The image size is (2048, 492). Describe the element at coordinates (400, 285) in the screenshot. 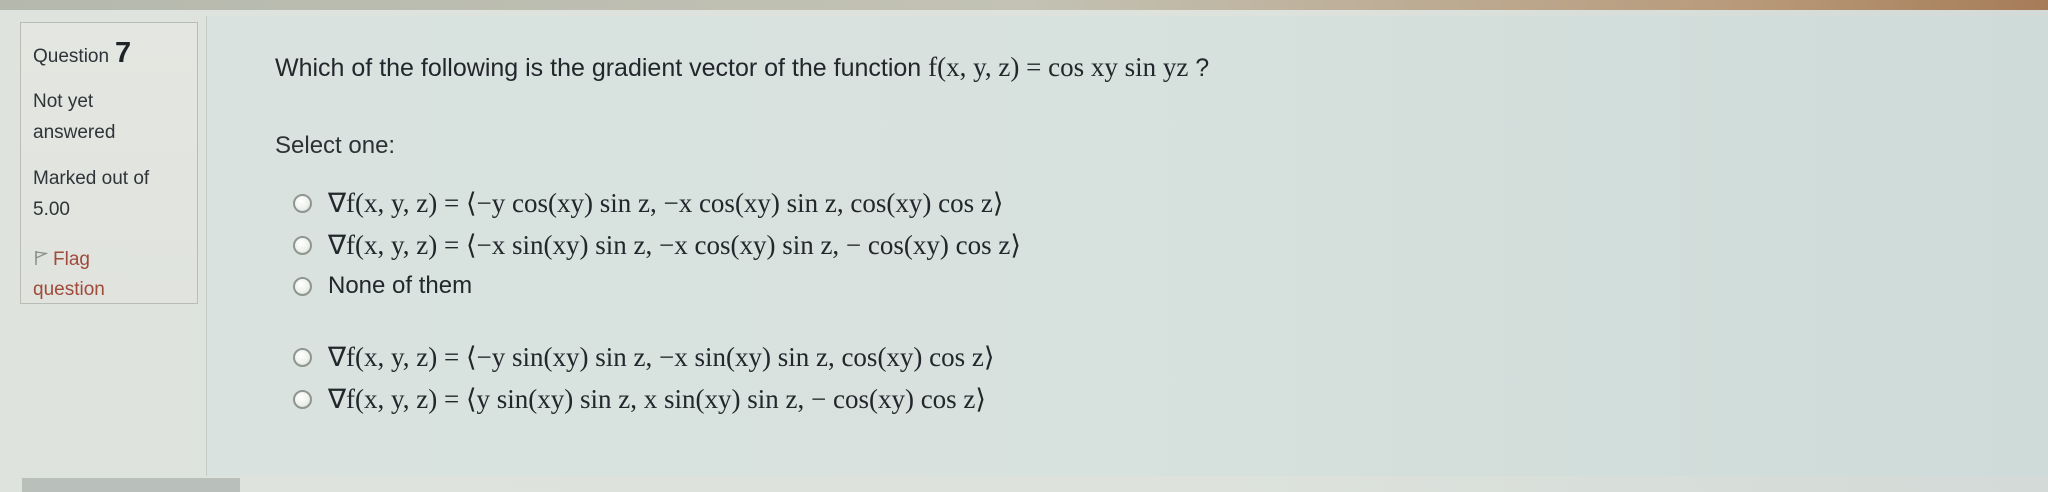

I see `answer-option-text: None of them` at that location.